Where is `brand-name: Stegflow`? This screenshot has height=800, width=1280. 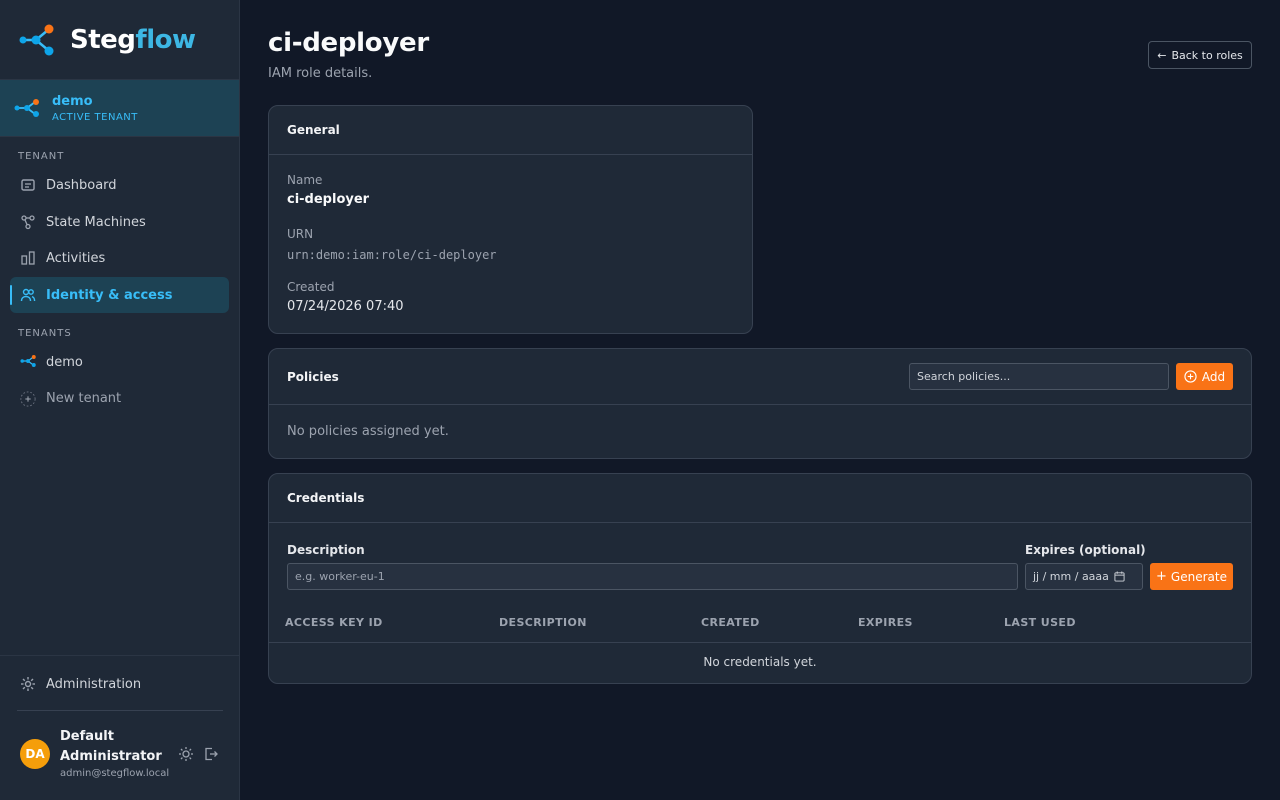
brand-name: Stegflow is located at coordinates (133, 39).